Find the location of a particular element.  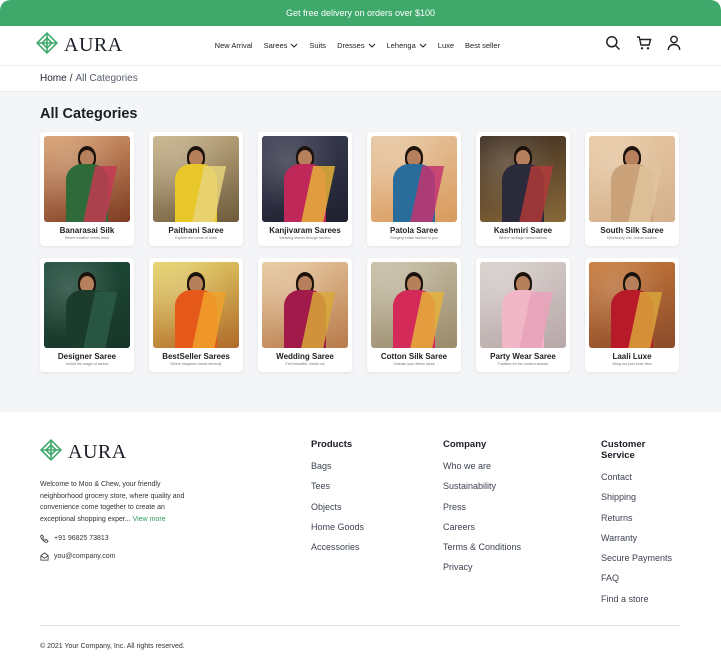

cart-icon is located at coordinates (644, 45).